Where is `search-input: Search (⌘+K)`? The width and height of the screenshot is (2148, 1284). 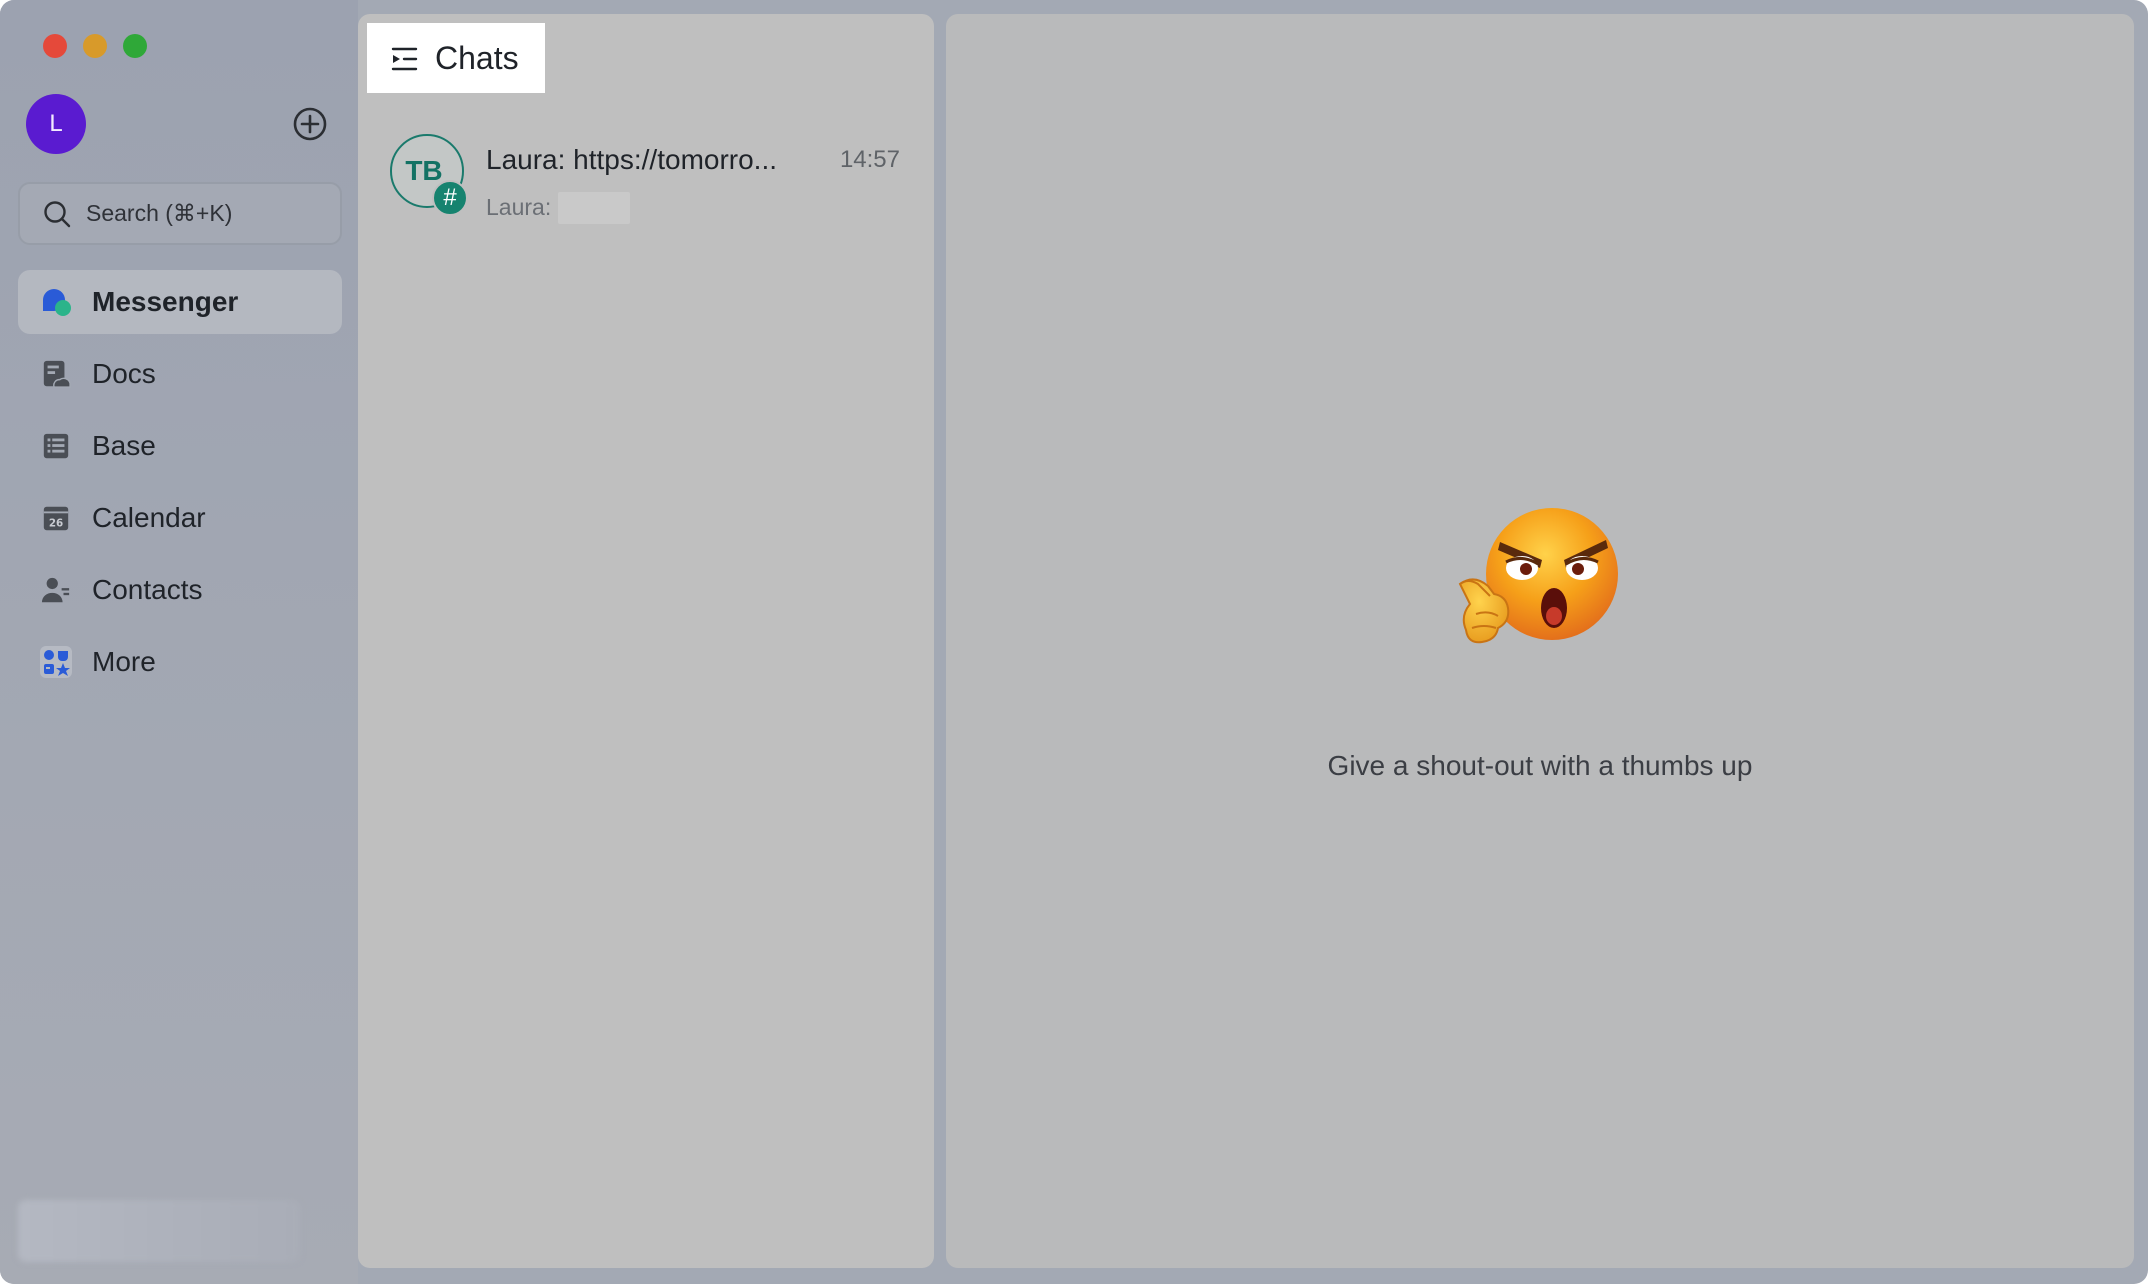 search-input: Search (⌘+K) is located at coordinates (180, 213).